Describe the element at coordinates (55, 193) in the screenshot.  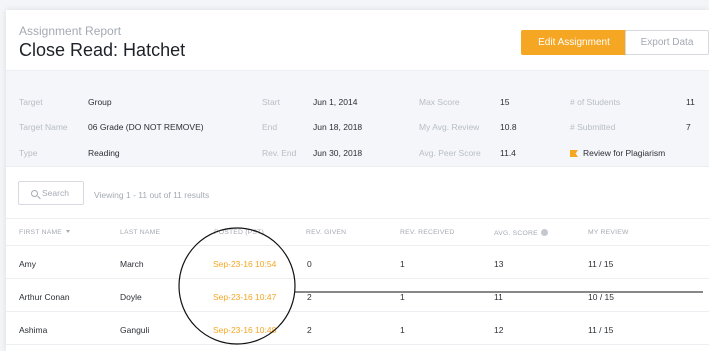
I see `search-label: Search` at that location.